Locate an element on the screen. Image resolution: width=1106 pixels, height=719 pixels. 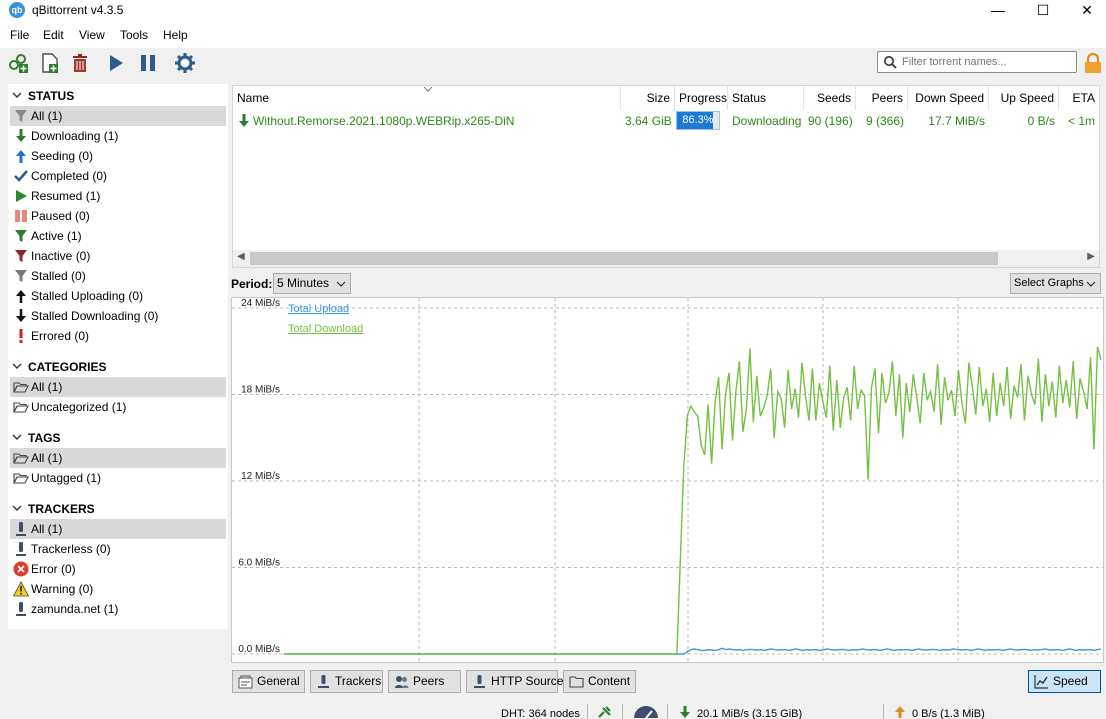
delete-torrent-button is located at coordinates (80, 63).